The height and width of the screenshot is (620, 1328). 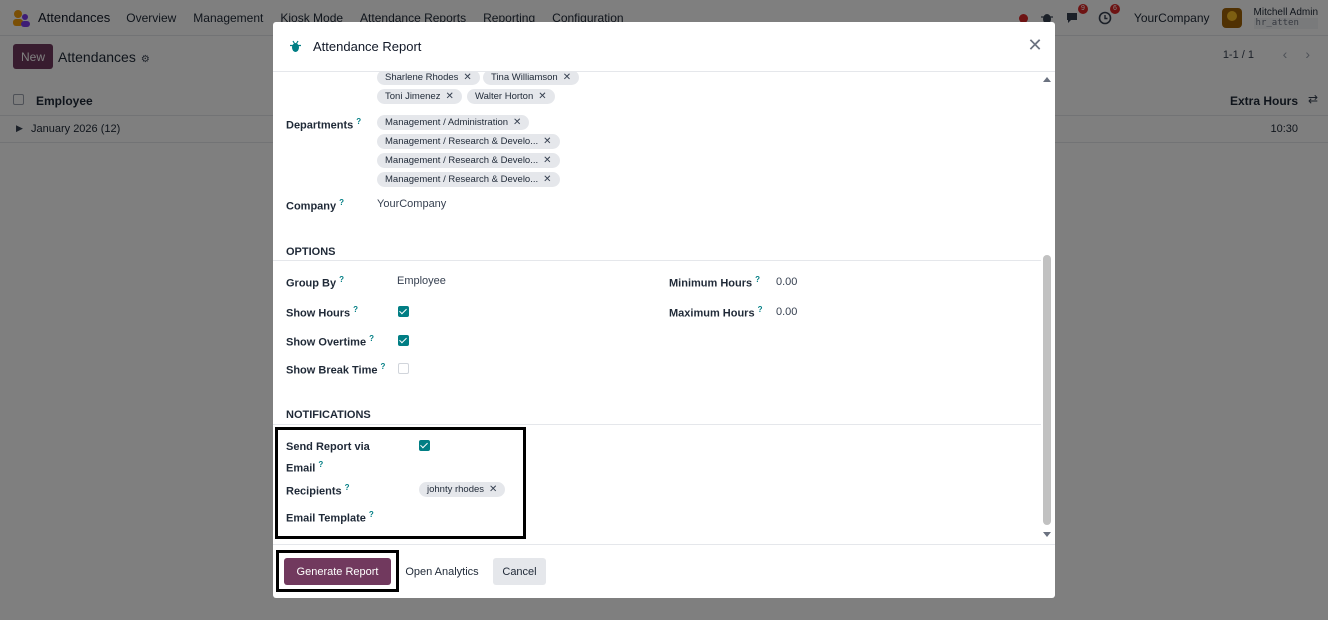 I want to click on maximum-hours-input: 0.00, so click(x=786, y=312).